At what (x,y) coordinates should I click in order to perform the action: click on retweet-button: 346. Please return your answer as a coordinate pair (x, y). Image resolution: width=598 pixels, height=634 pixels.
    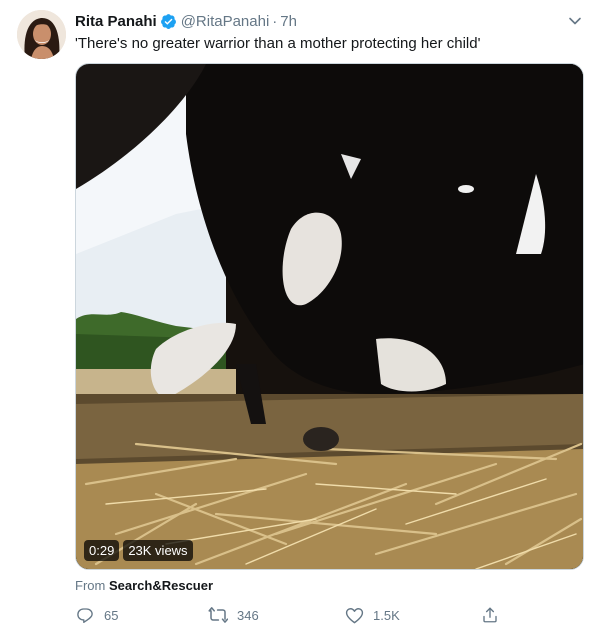
    Looking at the image, I should click on (233, 615).